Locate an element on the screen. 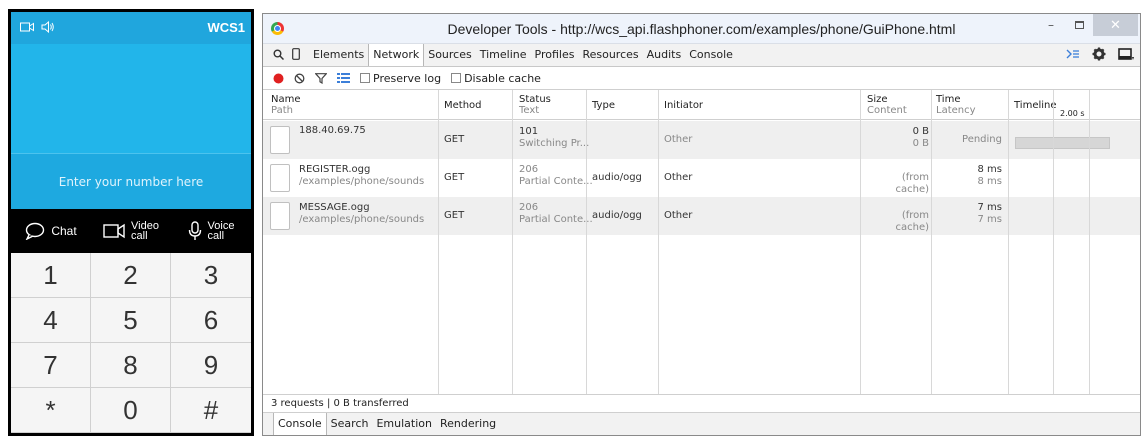 This screenshot has height=440, width=1146. tab-sources: Sources is located at coordinates (450, 55).